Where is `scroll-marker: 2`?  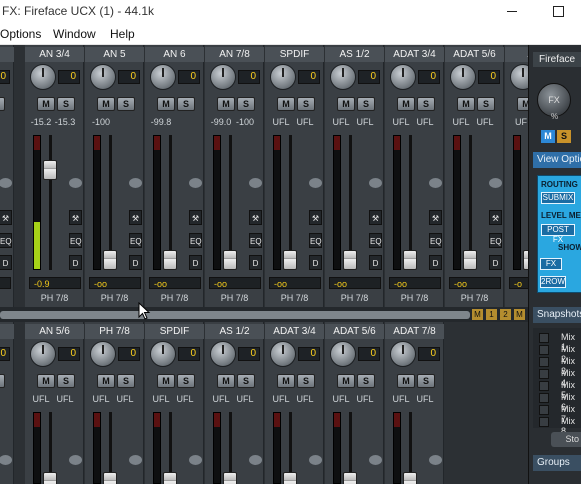
scroll-marker: 2 is located at coordinates (505, 314).